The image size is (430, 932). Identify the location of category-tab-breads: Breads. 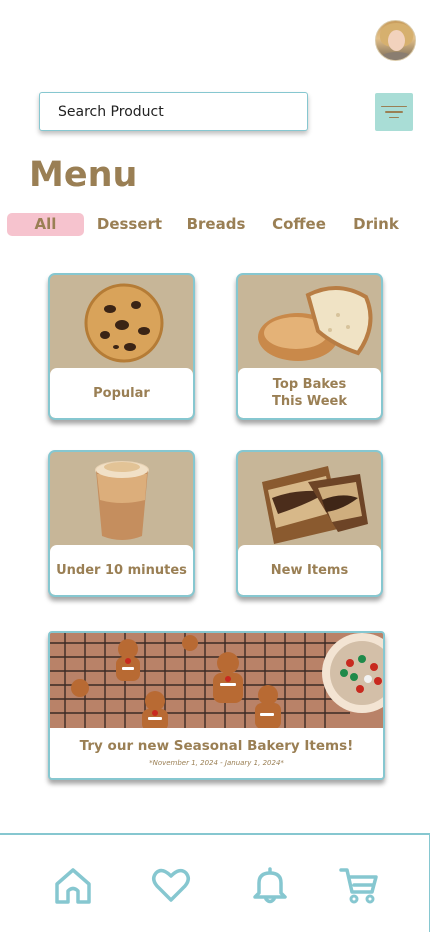
(216, 224).